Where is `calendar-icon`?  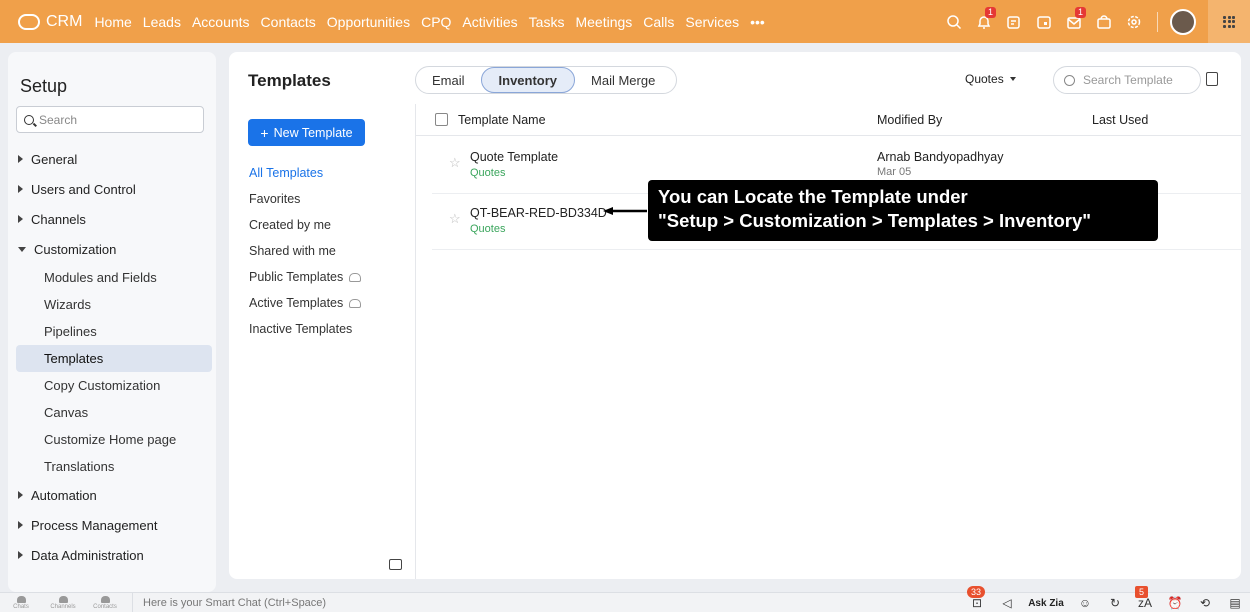
calendar-icon is located at coordinates (1044, 22).